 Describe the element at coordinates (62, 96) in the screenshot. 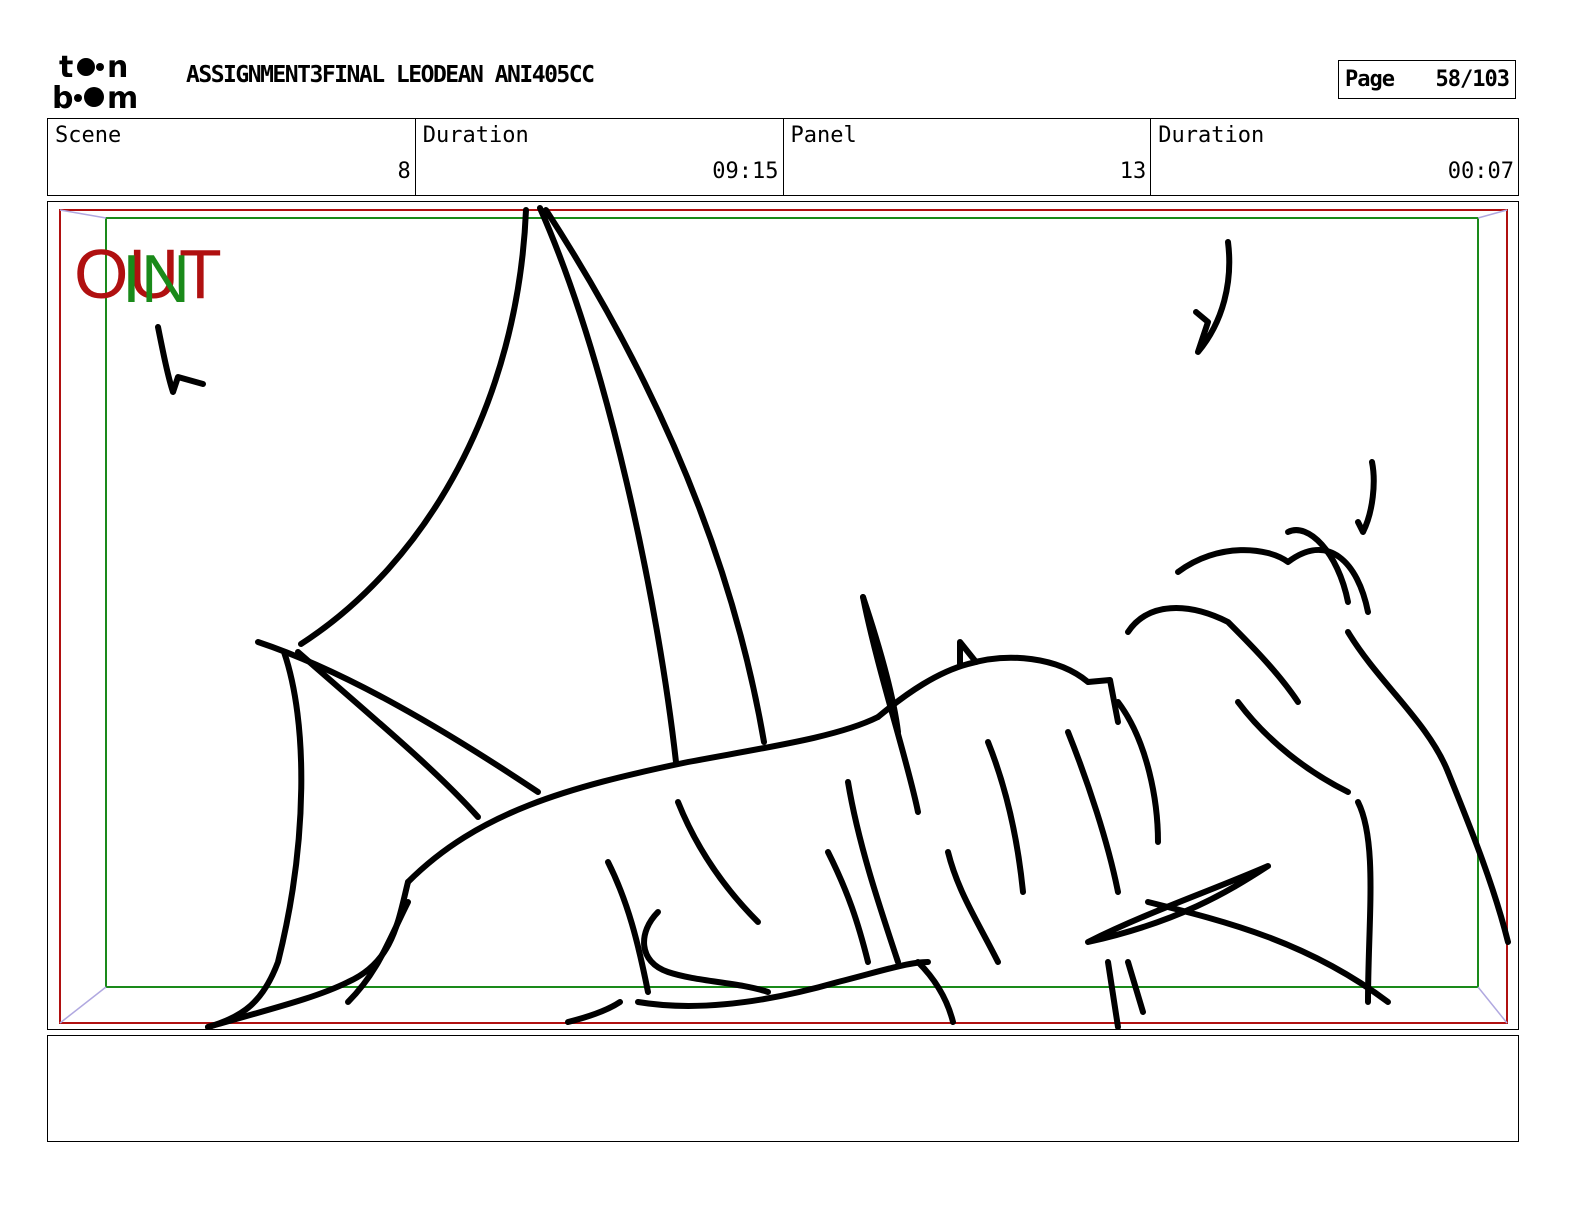

I see `svg-text: b` at that location.